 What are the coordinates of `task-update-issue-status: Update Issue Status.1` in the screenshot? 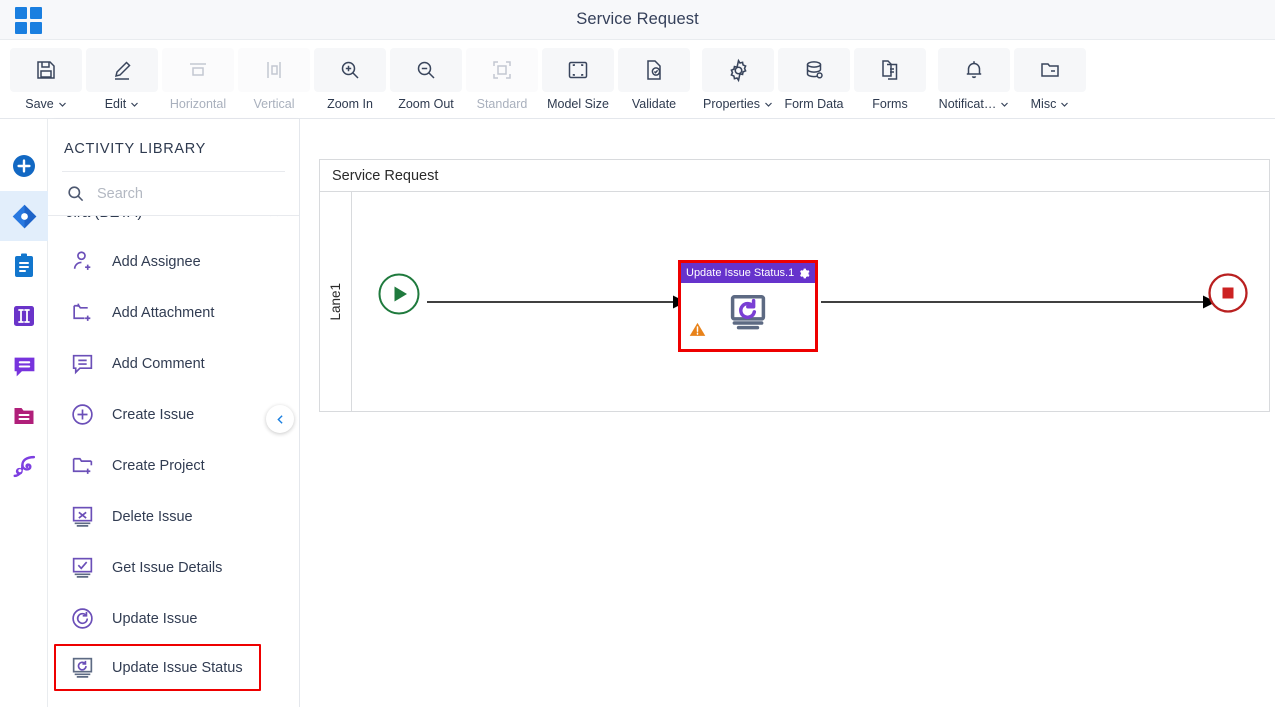 It's located at (748, 306).